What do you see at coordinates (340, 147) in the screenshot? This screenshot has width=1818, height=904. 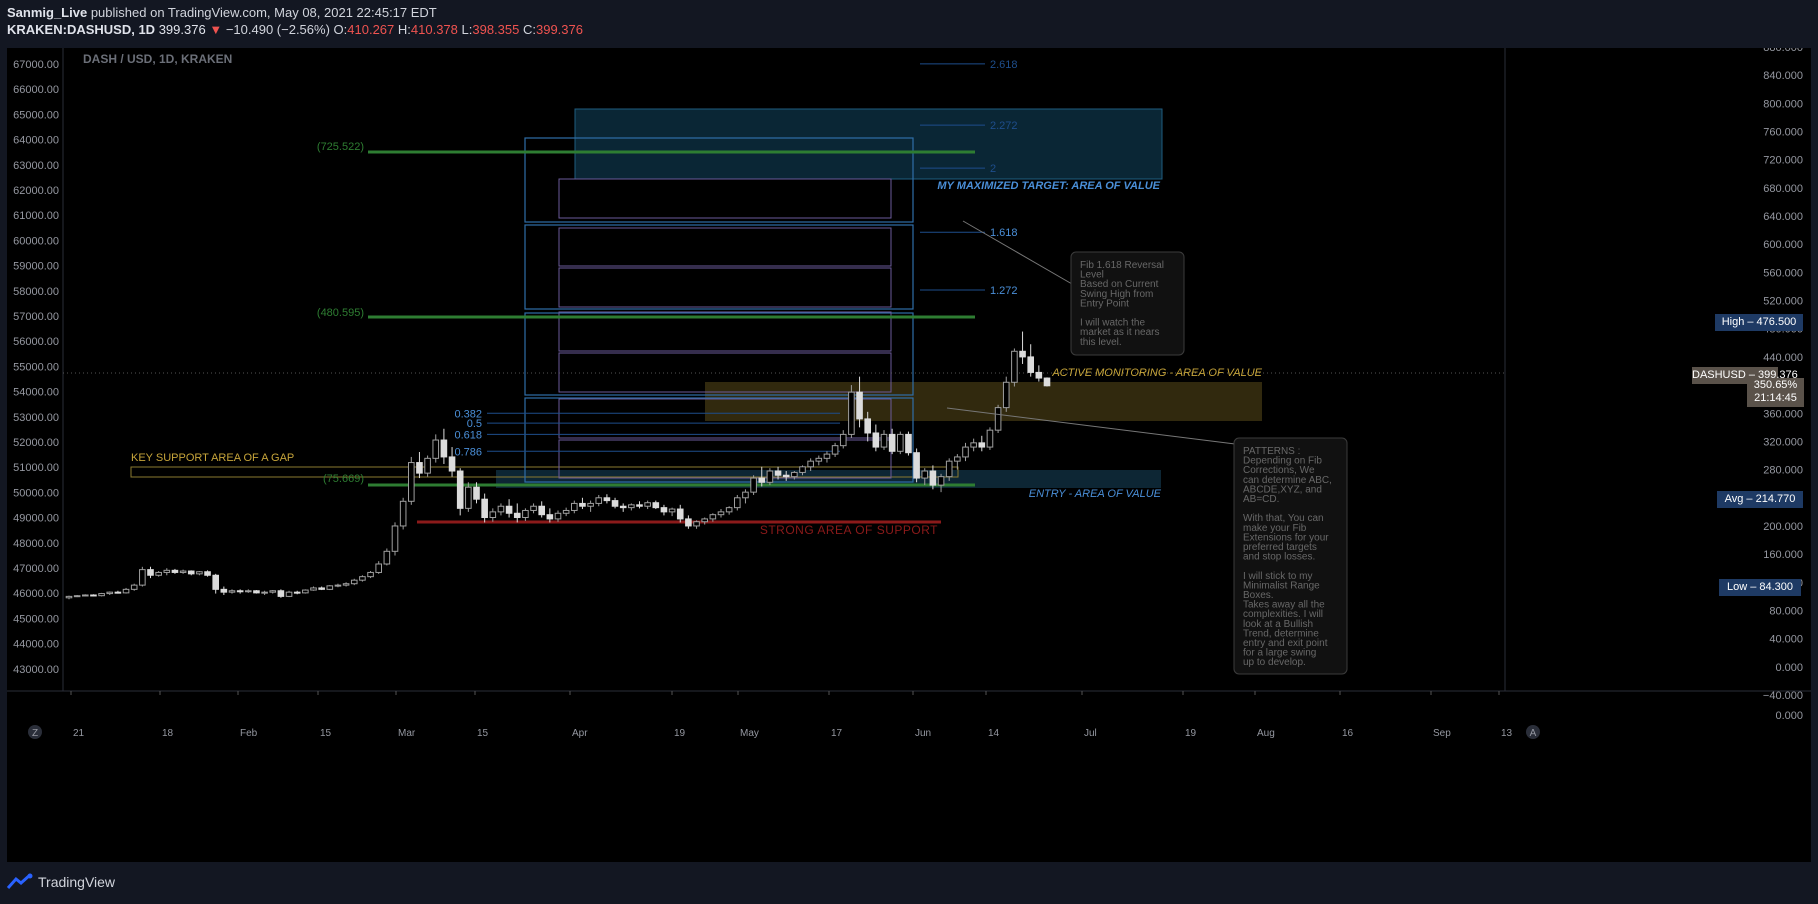 I see `green-level-label: (725.522)` at bounding box center [340, 147].